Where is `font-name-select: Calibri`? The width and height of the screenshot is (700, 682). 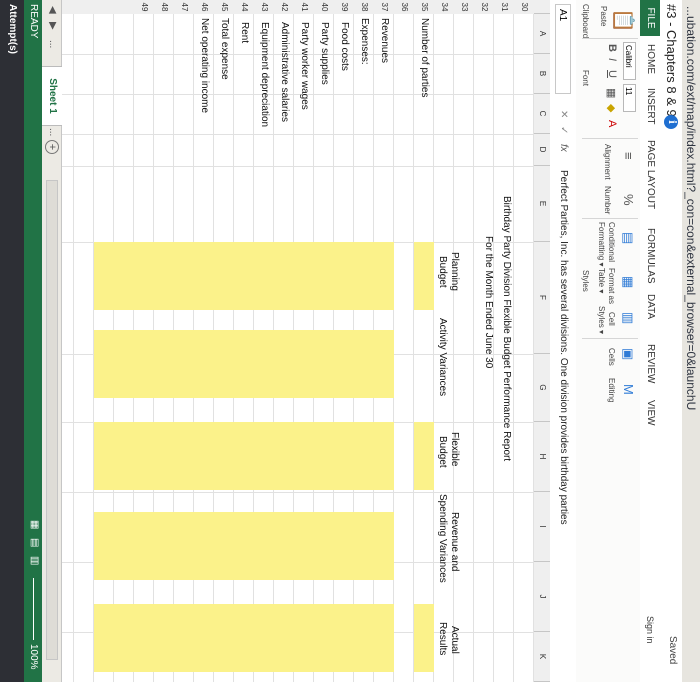
font-name-select: Calibri is located at coordinates (629, 61).